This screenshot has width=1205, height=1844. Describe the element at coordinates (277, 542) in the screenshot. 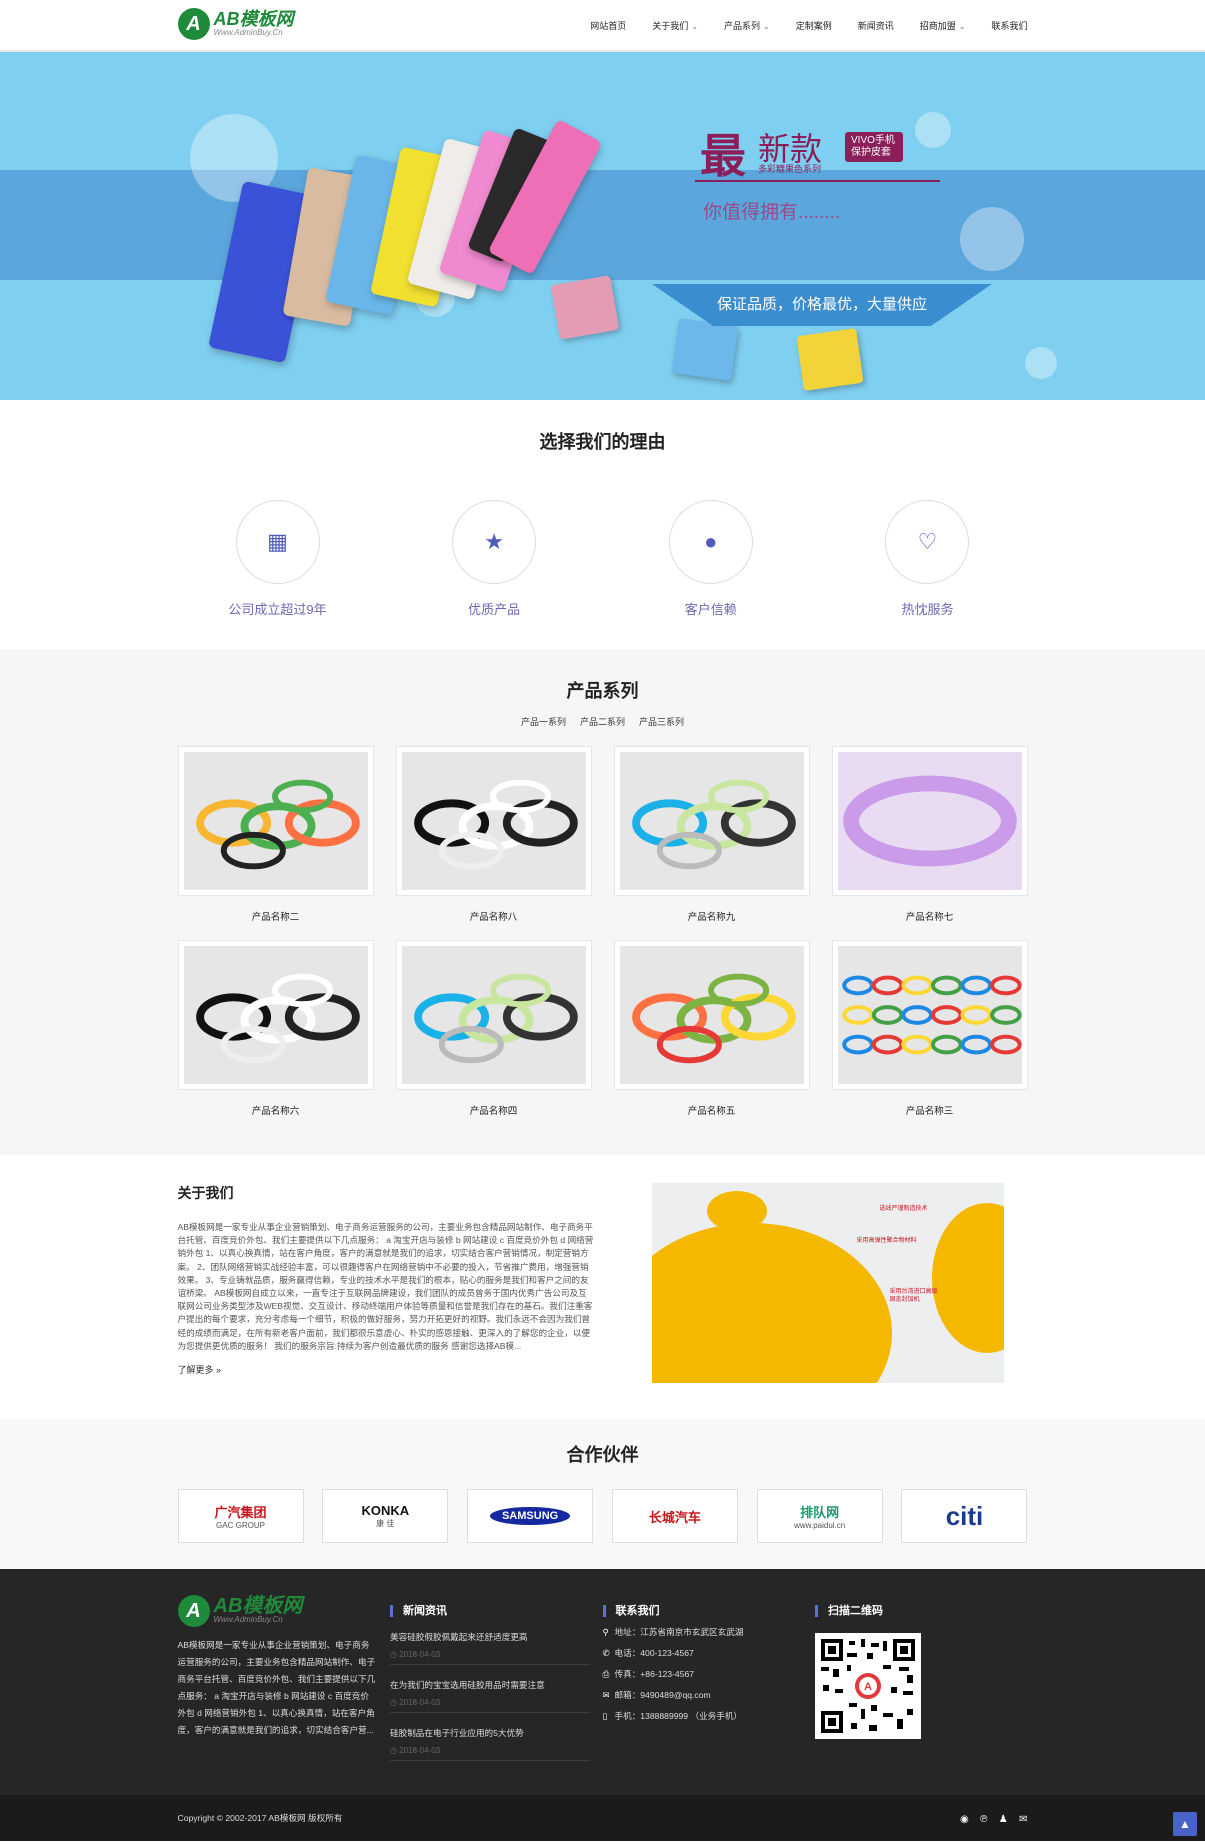

I see `calendar-icon: ▦` at that location.